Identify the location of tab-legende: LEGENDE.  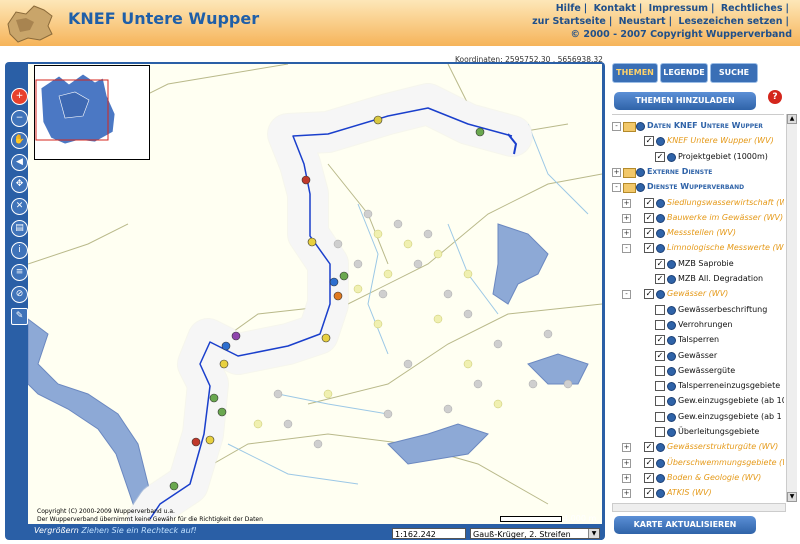
(684, 73).